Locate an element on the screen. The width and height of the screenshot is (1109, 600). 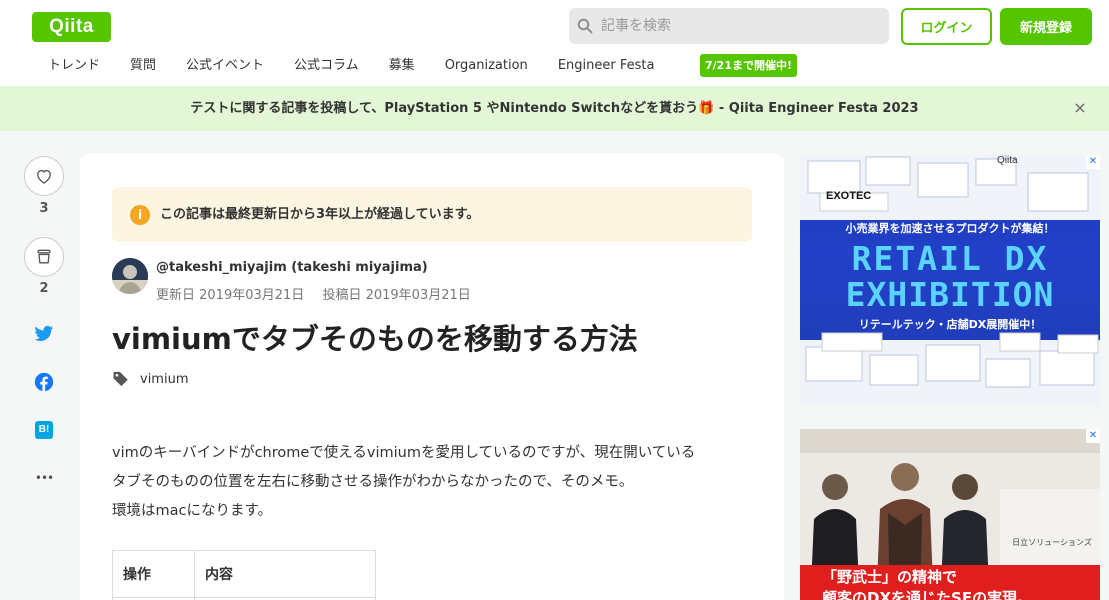
hatena-label: B! is located at coordinates (44, 429).